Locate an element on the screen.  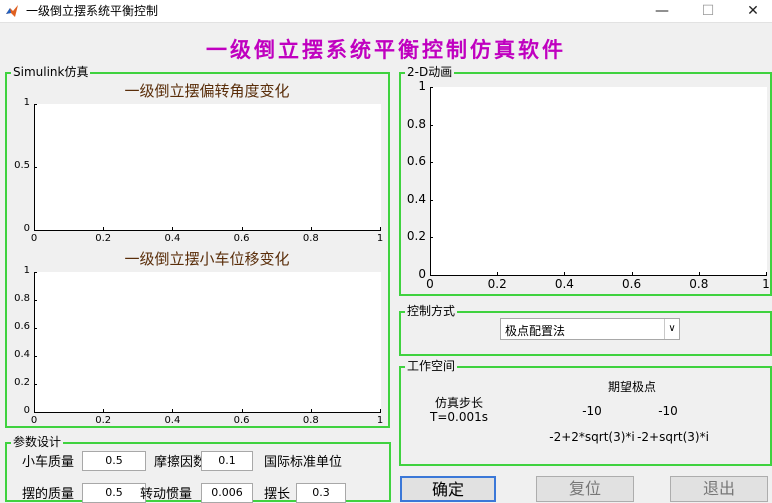
axes1-xtick-label: 0 is located at coordinates (34, 238).